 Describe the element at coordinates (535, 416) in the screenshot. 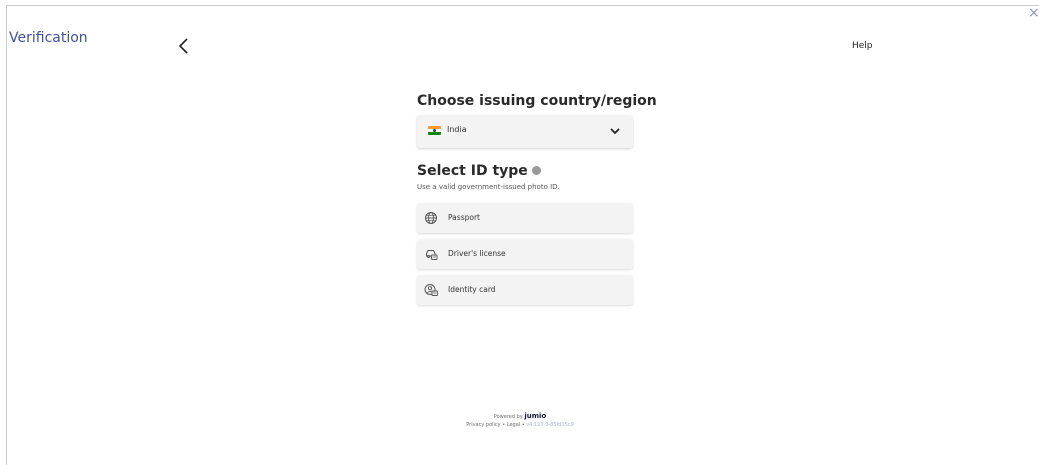

I see `jumio-logo: jumio` at that location.